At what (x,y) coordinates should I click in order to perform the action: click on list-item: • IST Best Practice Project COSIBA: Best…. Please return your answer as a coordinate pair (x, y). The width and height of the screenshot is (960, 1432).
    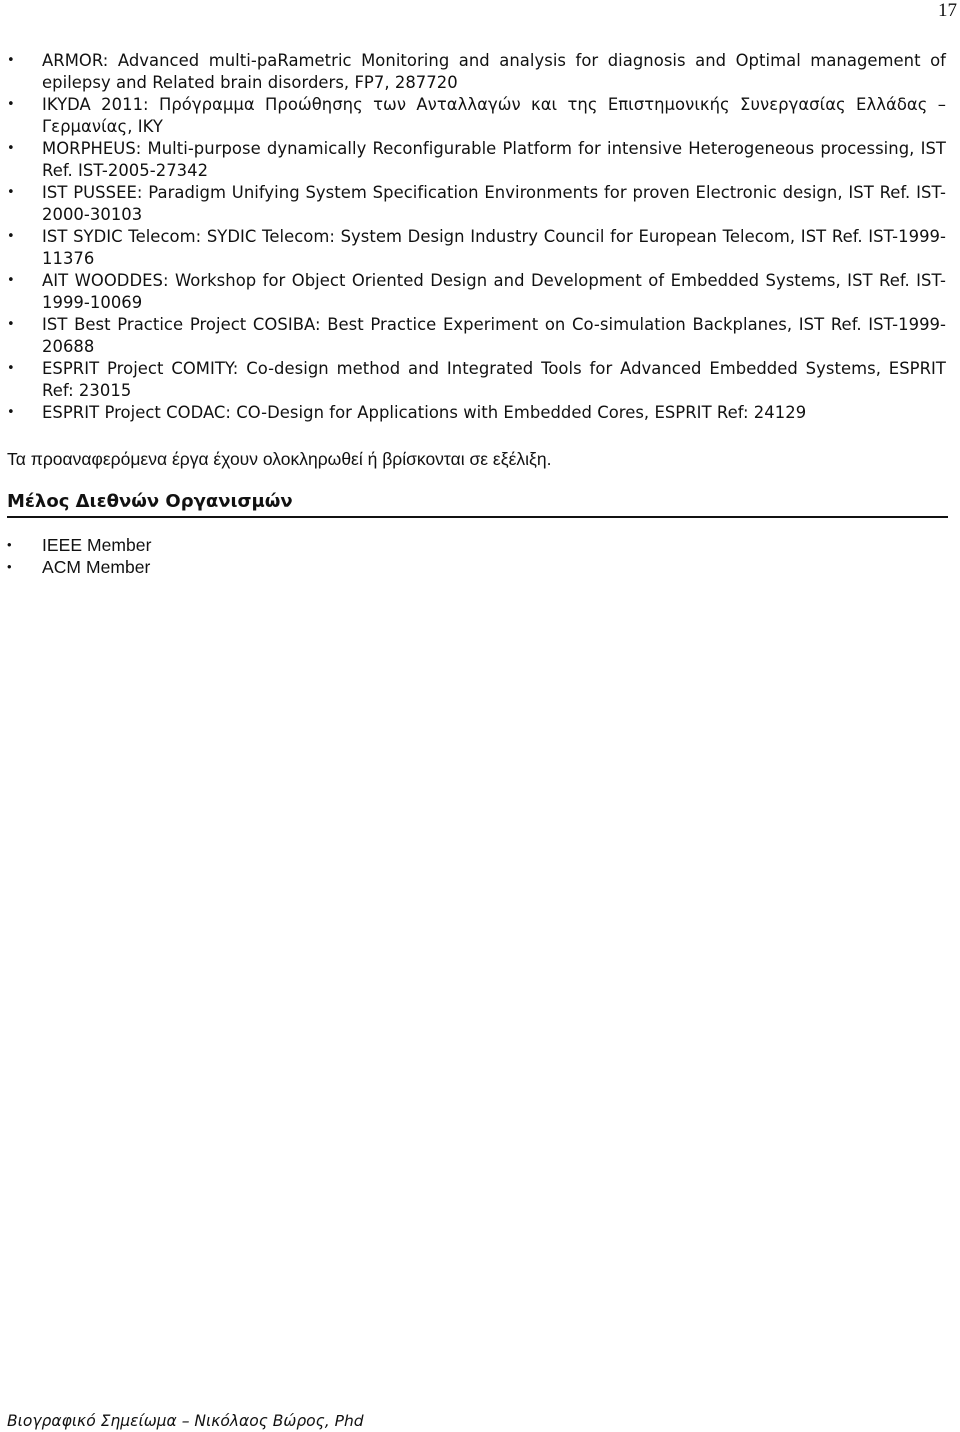
    Looking at the image, I should click on (473, 336).